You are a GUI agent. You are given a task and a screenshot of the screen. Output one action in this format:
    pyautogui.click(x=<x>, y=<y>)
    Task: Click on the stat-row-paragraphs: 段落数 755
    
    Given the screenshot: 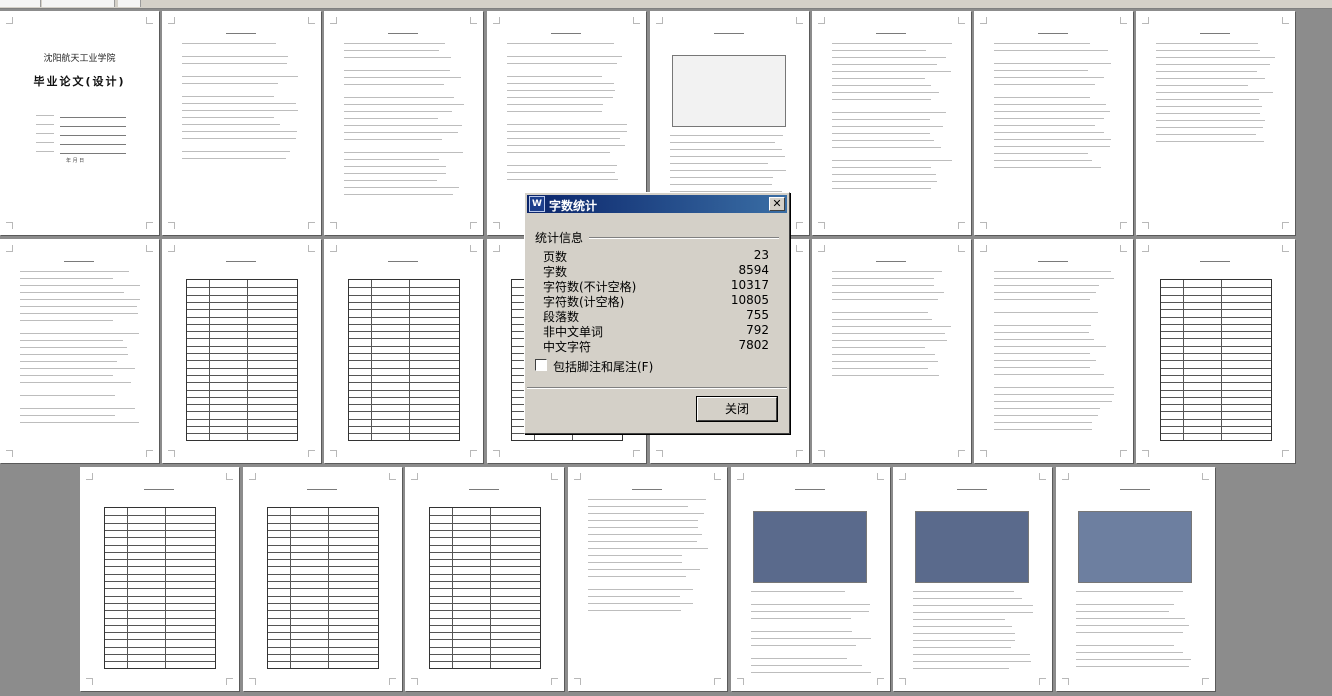 What is the action you would take?
    pyautogui.click(x=656, y=316)
    